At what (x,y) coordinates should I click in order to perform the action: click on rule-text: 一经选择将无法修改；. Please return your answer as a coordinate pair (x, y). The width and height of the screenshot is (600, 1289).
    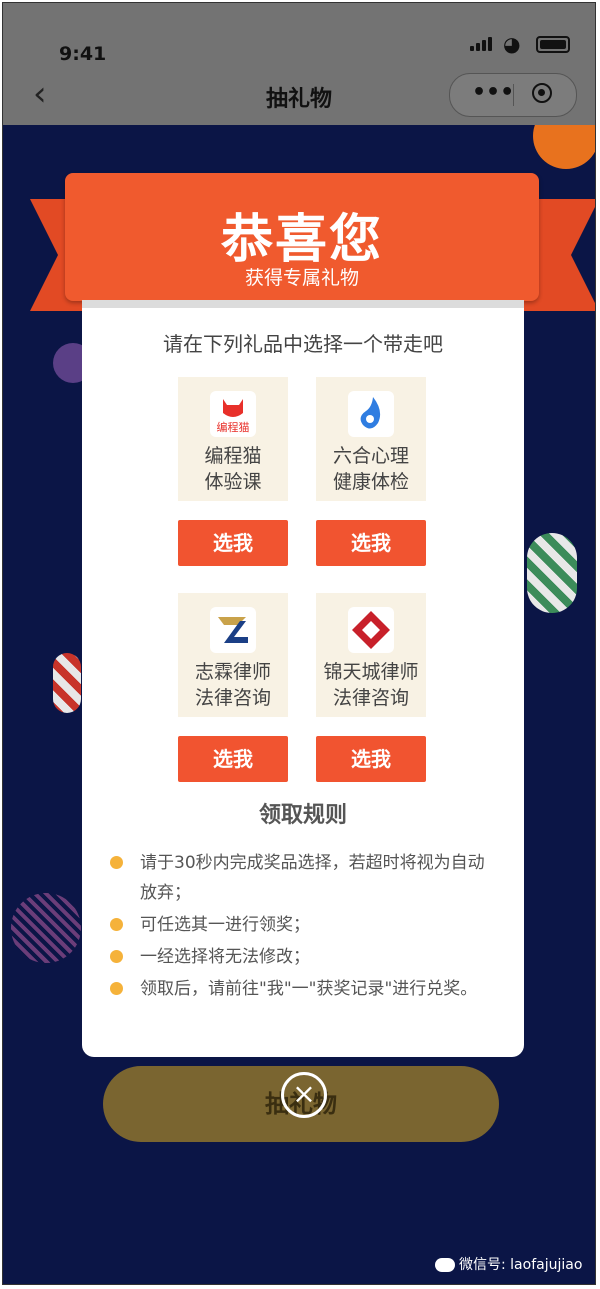
    Looking at the image, I should click on (225, 957).